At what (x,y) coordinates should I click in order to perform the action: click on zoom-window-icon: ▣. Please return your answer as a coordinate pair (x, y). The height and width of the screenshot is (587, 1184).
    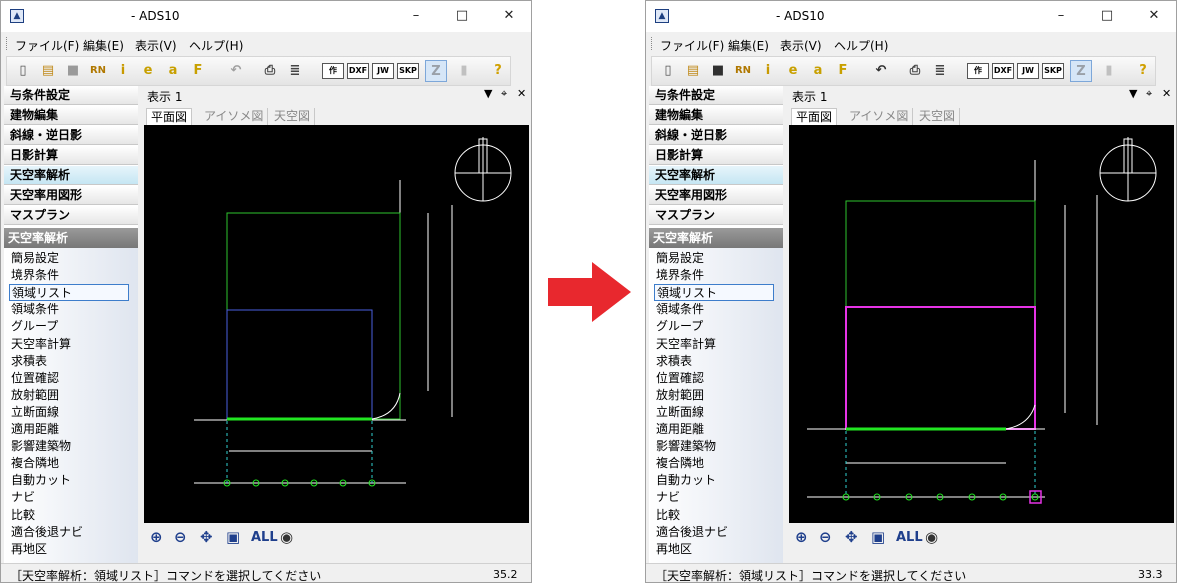
    Looking at the image, I should click on (233, 537).